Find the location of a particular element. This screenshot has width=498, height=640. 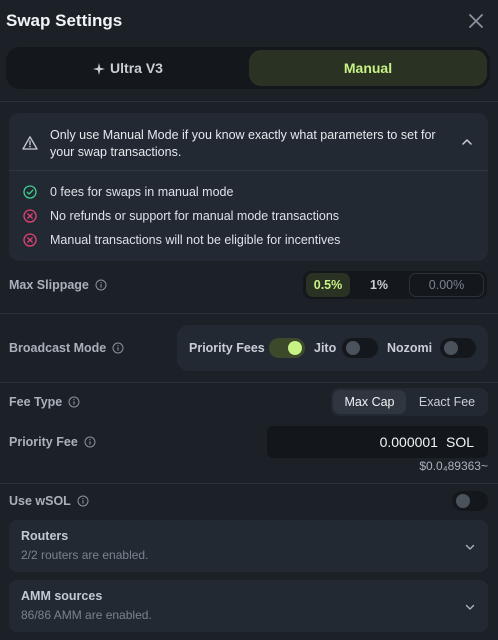

priority-fee-label-text: Priority Fee is located at coordinates (43, 442).